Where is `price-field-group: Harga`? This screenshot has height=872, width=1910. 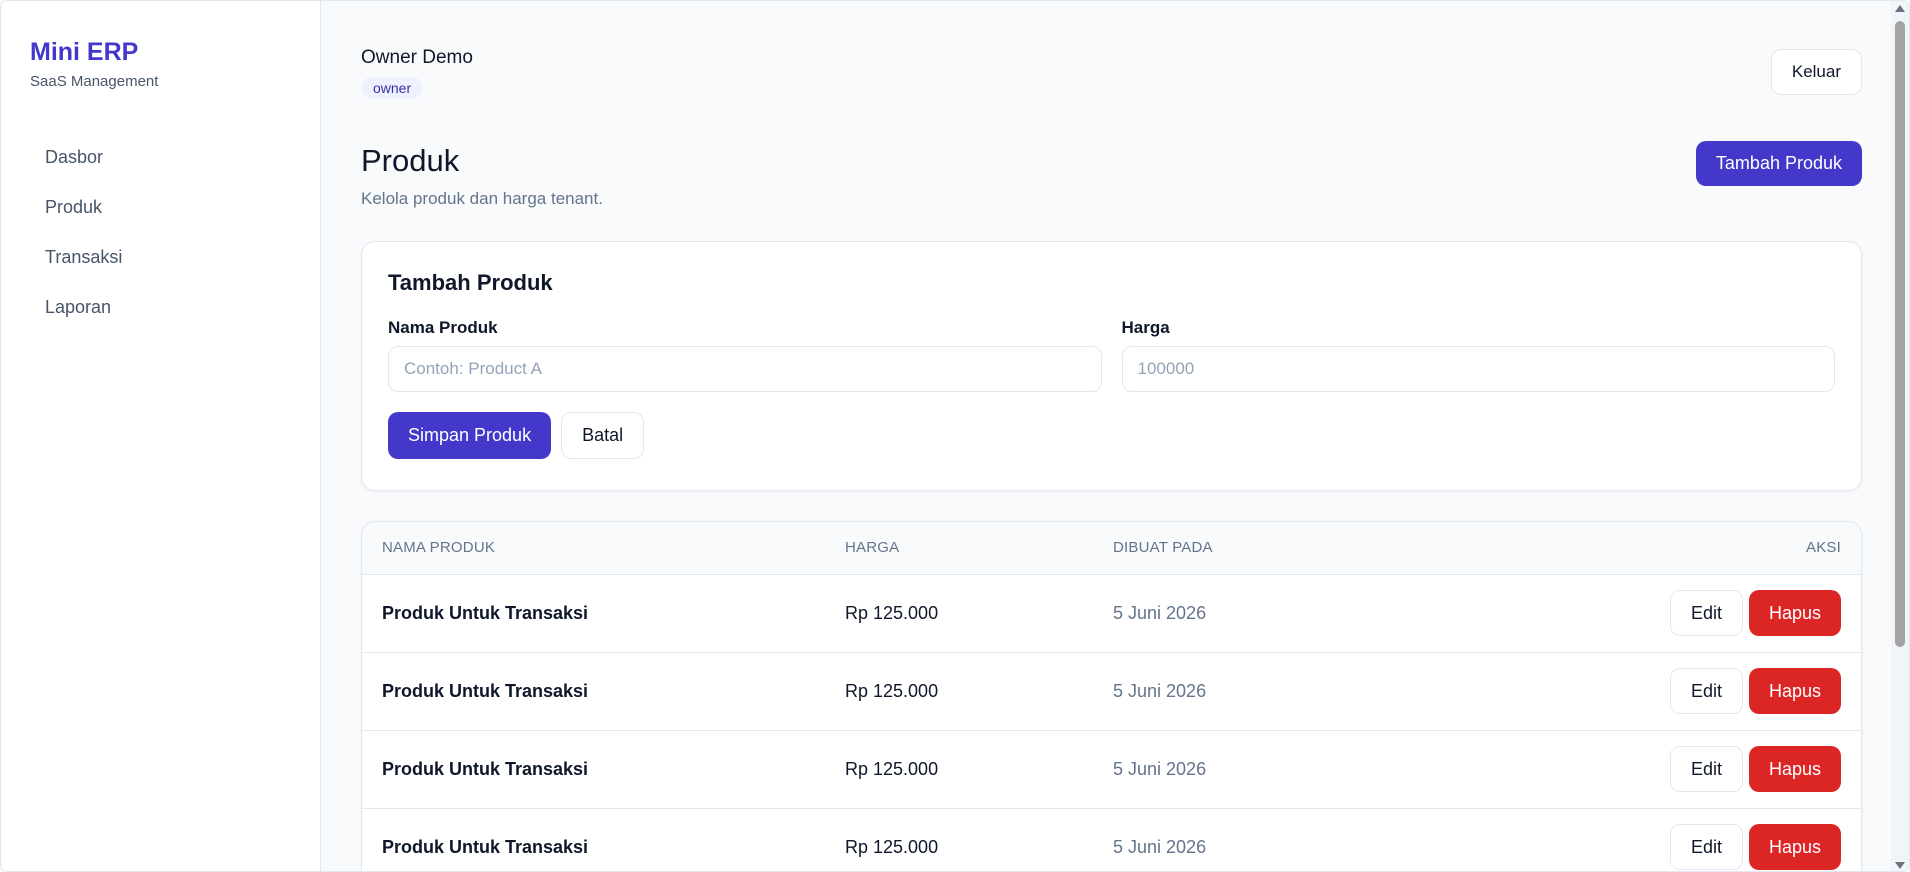
price-field-group: Harga is located at coordinates (1478, 355).